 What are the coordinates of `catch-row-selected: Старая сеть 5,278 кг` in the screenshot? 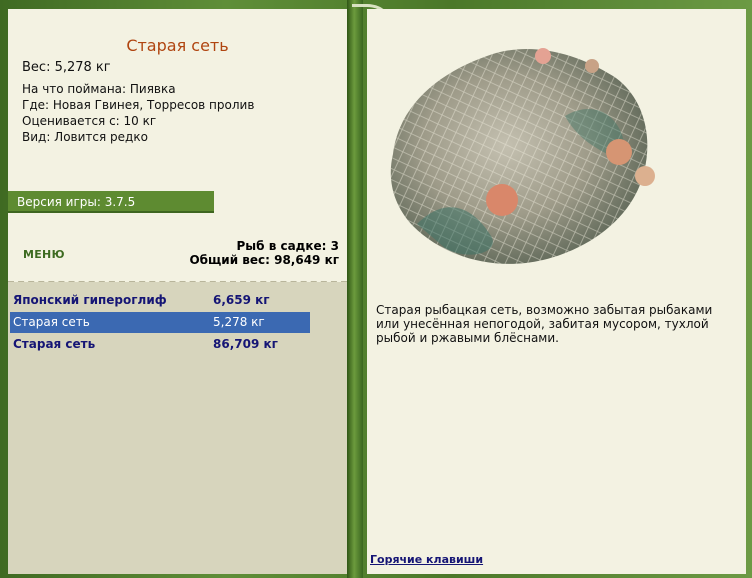 It's located at (160, 322).